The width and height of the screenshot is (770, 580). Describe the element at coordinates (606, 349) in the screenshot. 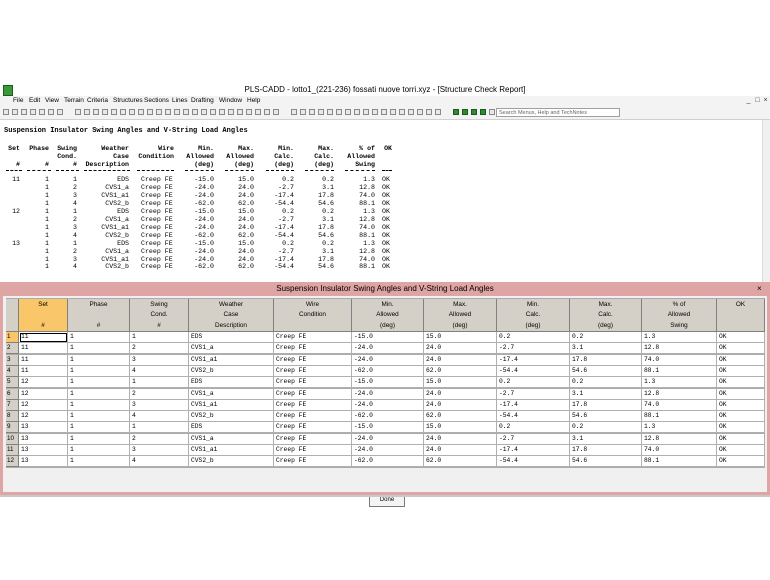

I see `grid-cell: 3.1` at that location.